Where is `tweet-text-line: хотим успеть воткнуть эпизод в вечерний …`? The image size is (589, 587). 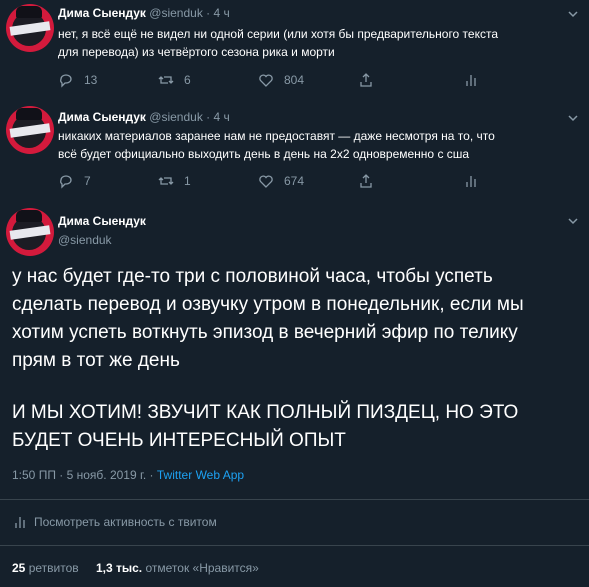 tweet-text-line: хотим успеть воткнуть эпизод в вечерний … is located at coordinates (265, 332).